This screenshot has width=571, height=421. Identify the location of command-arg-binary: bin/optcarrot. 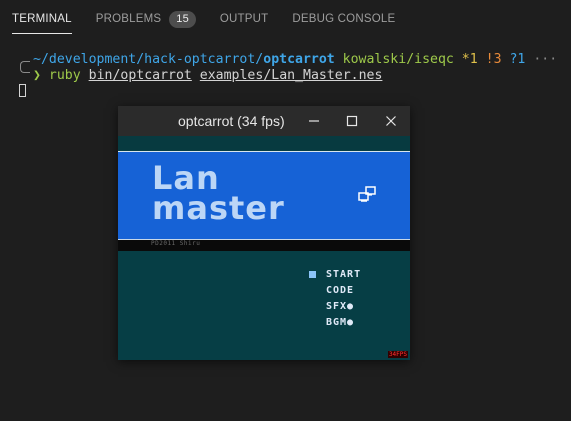
(140, 75).